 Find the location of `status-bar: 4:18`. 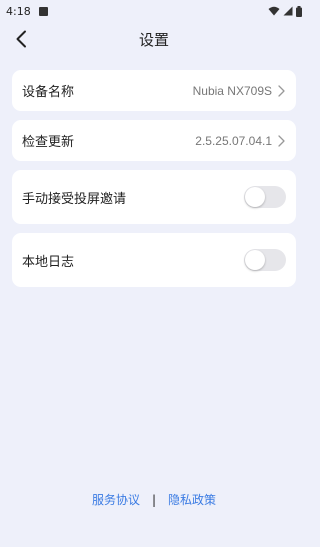

status-bar: 4:18 is located at coordinates (154, 11).